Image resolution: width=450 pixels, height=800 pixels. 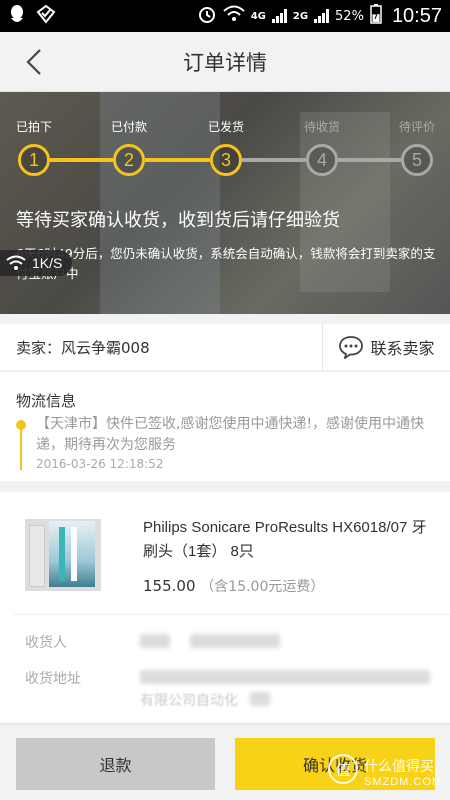 What do you see at coordinates (403, 782) in the screenshot?
I see `watermark-sub: SMZDM.COM` at bounding box center [403, 782].